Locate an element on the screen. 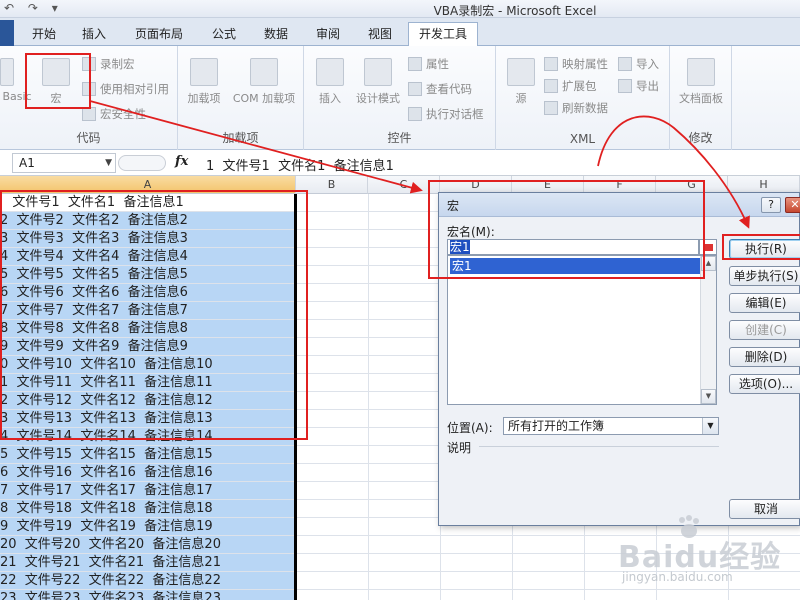 This screenshot has height=600, width=800. toolbox-icon is located at coordinates (330, 72).